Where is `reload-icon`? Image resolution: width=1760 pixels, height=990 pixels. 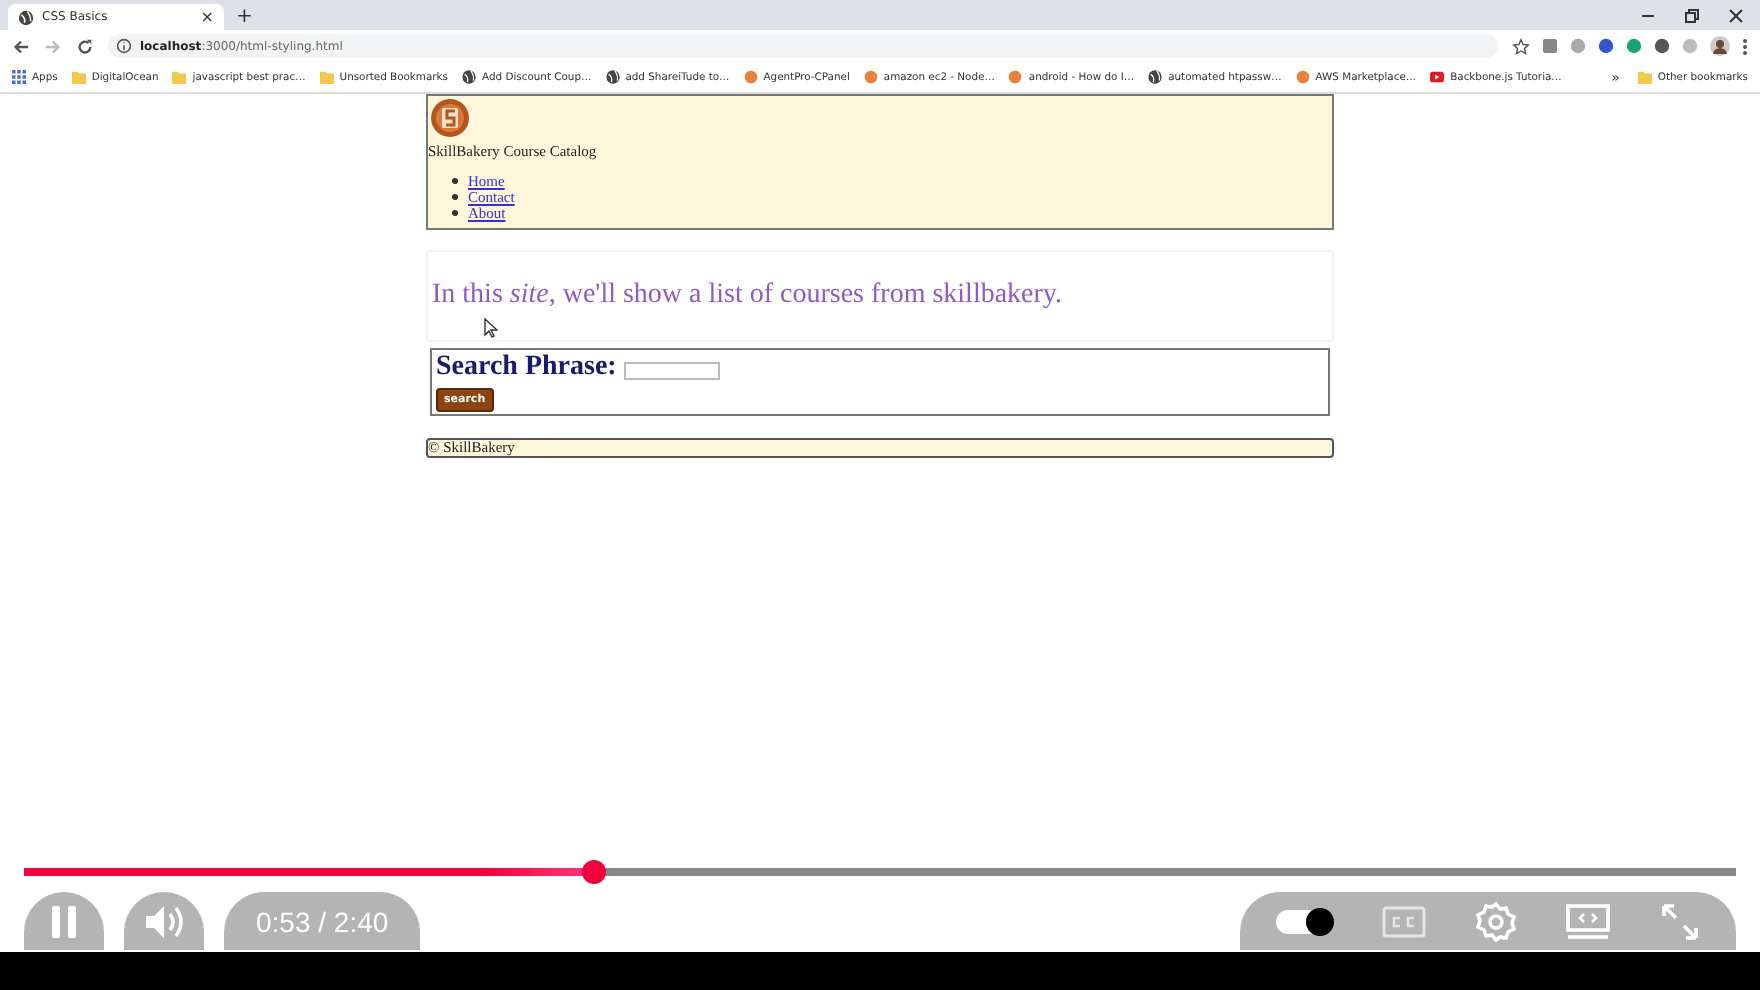 reload-icon is located at coordinates (85, 46).